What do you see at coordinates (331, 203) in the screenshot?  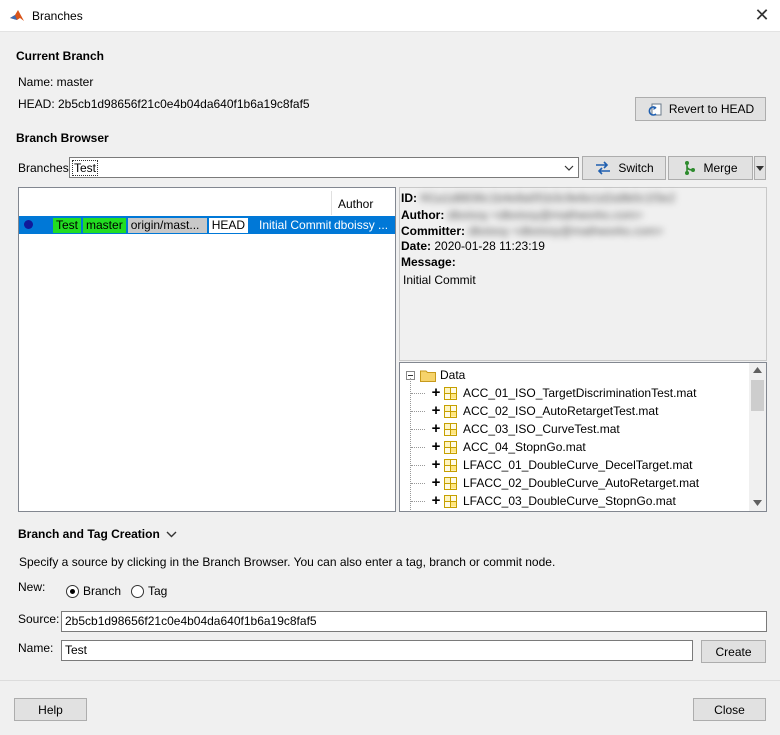 I see `column-divider` at bounding box center [331, 203].